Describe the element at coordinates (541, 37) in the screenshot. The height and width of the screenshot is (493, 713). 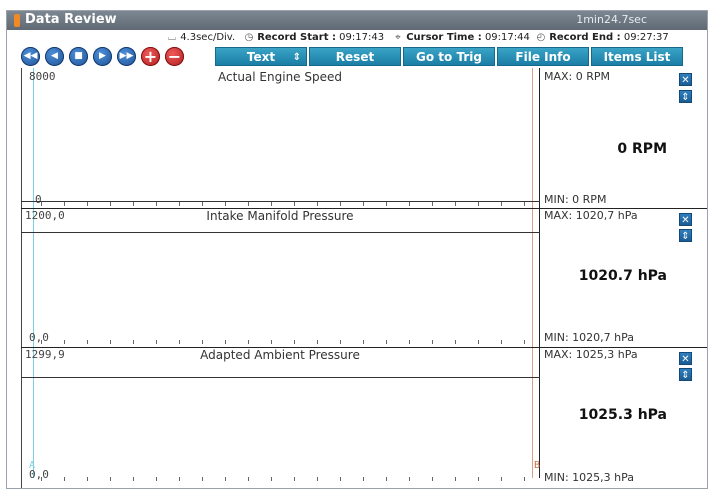
I see `end-clock-icon: ◴` at that location.